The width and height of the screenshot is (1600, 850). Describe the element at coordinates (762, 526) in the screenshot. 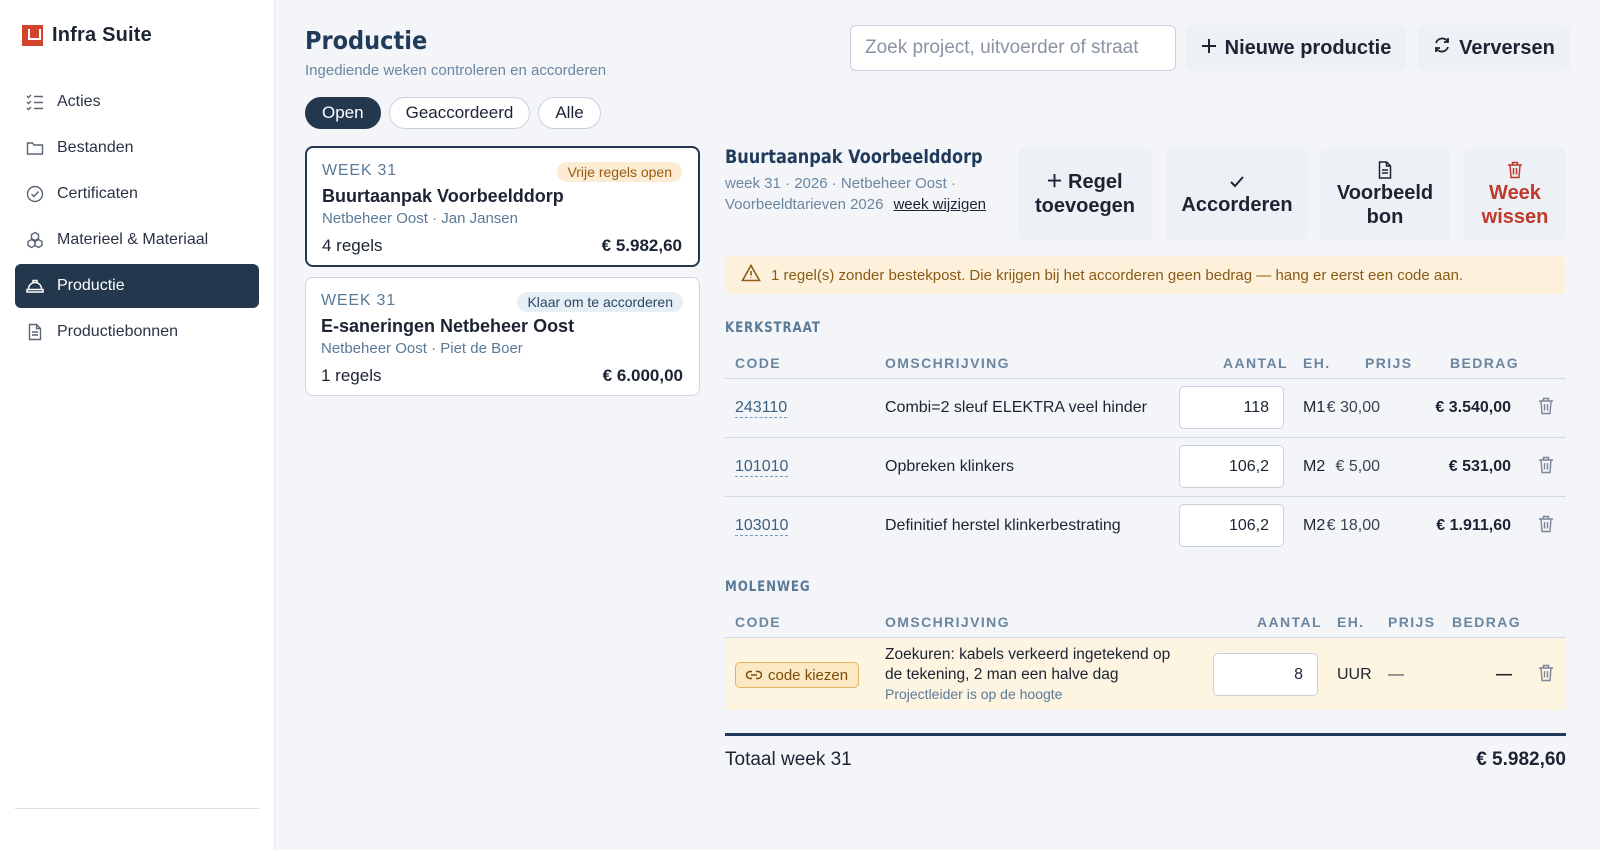

I see `bestek-code-link: 103010` at that location.